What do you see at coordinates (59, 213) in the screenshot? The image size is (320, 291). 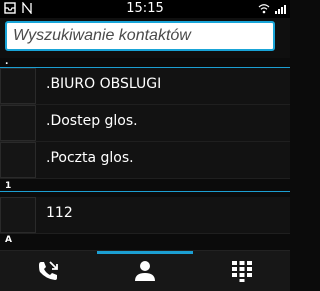 I see `contact-name: 112` at bounding box center [59, 213].